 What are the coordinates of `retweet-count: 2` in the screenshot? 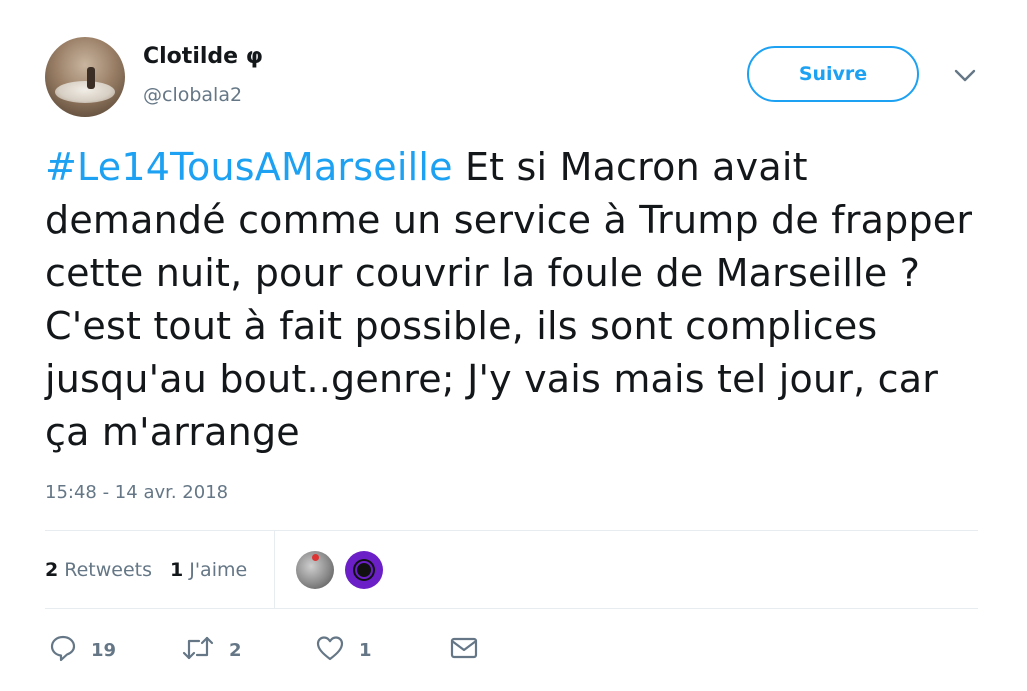 It's located at (235, 650).